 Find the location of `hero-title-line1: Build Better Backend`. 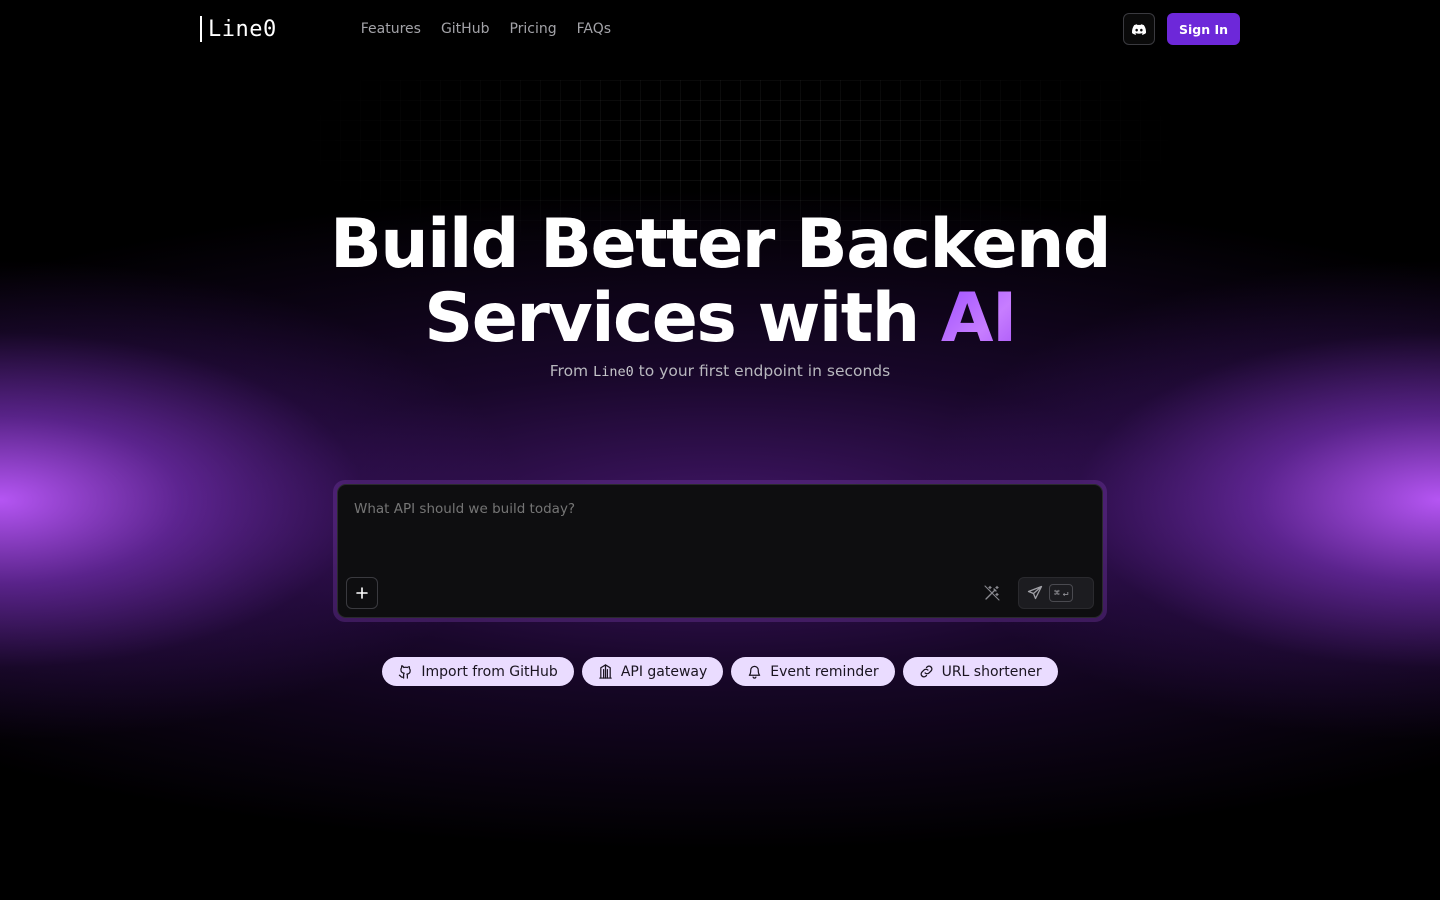

hero-title-line1: Build Better Backend is located at coordinates (720, 244).